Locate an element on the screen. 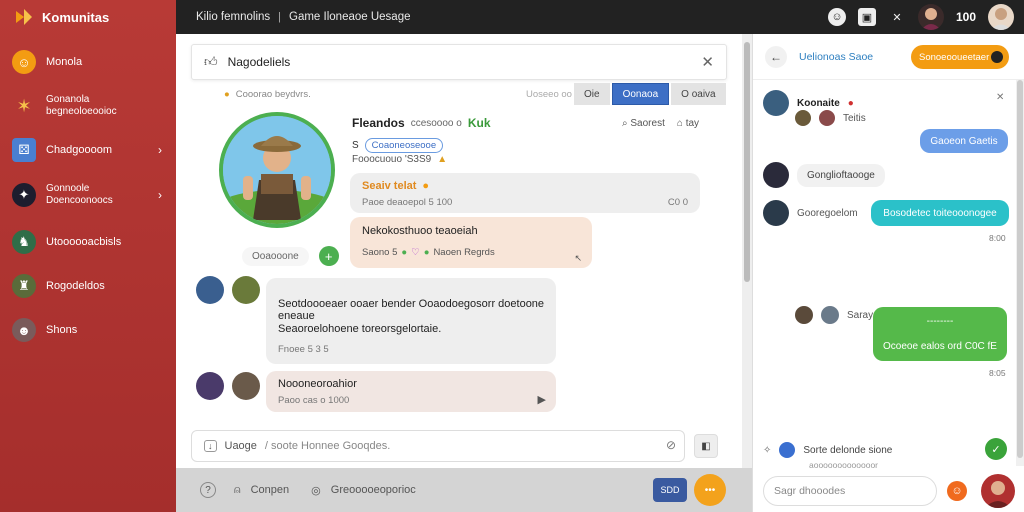 The height and width of the screenshot is (512, 1024). avatar-face-icon is located at coordinates (998, 494).